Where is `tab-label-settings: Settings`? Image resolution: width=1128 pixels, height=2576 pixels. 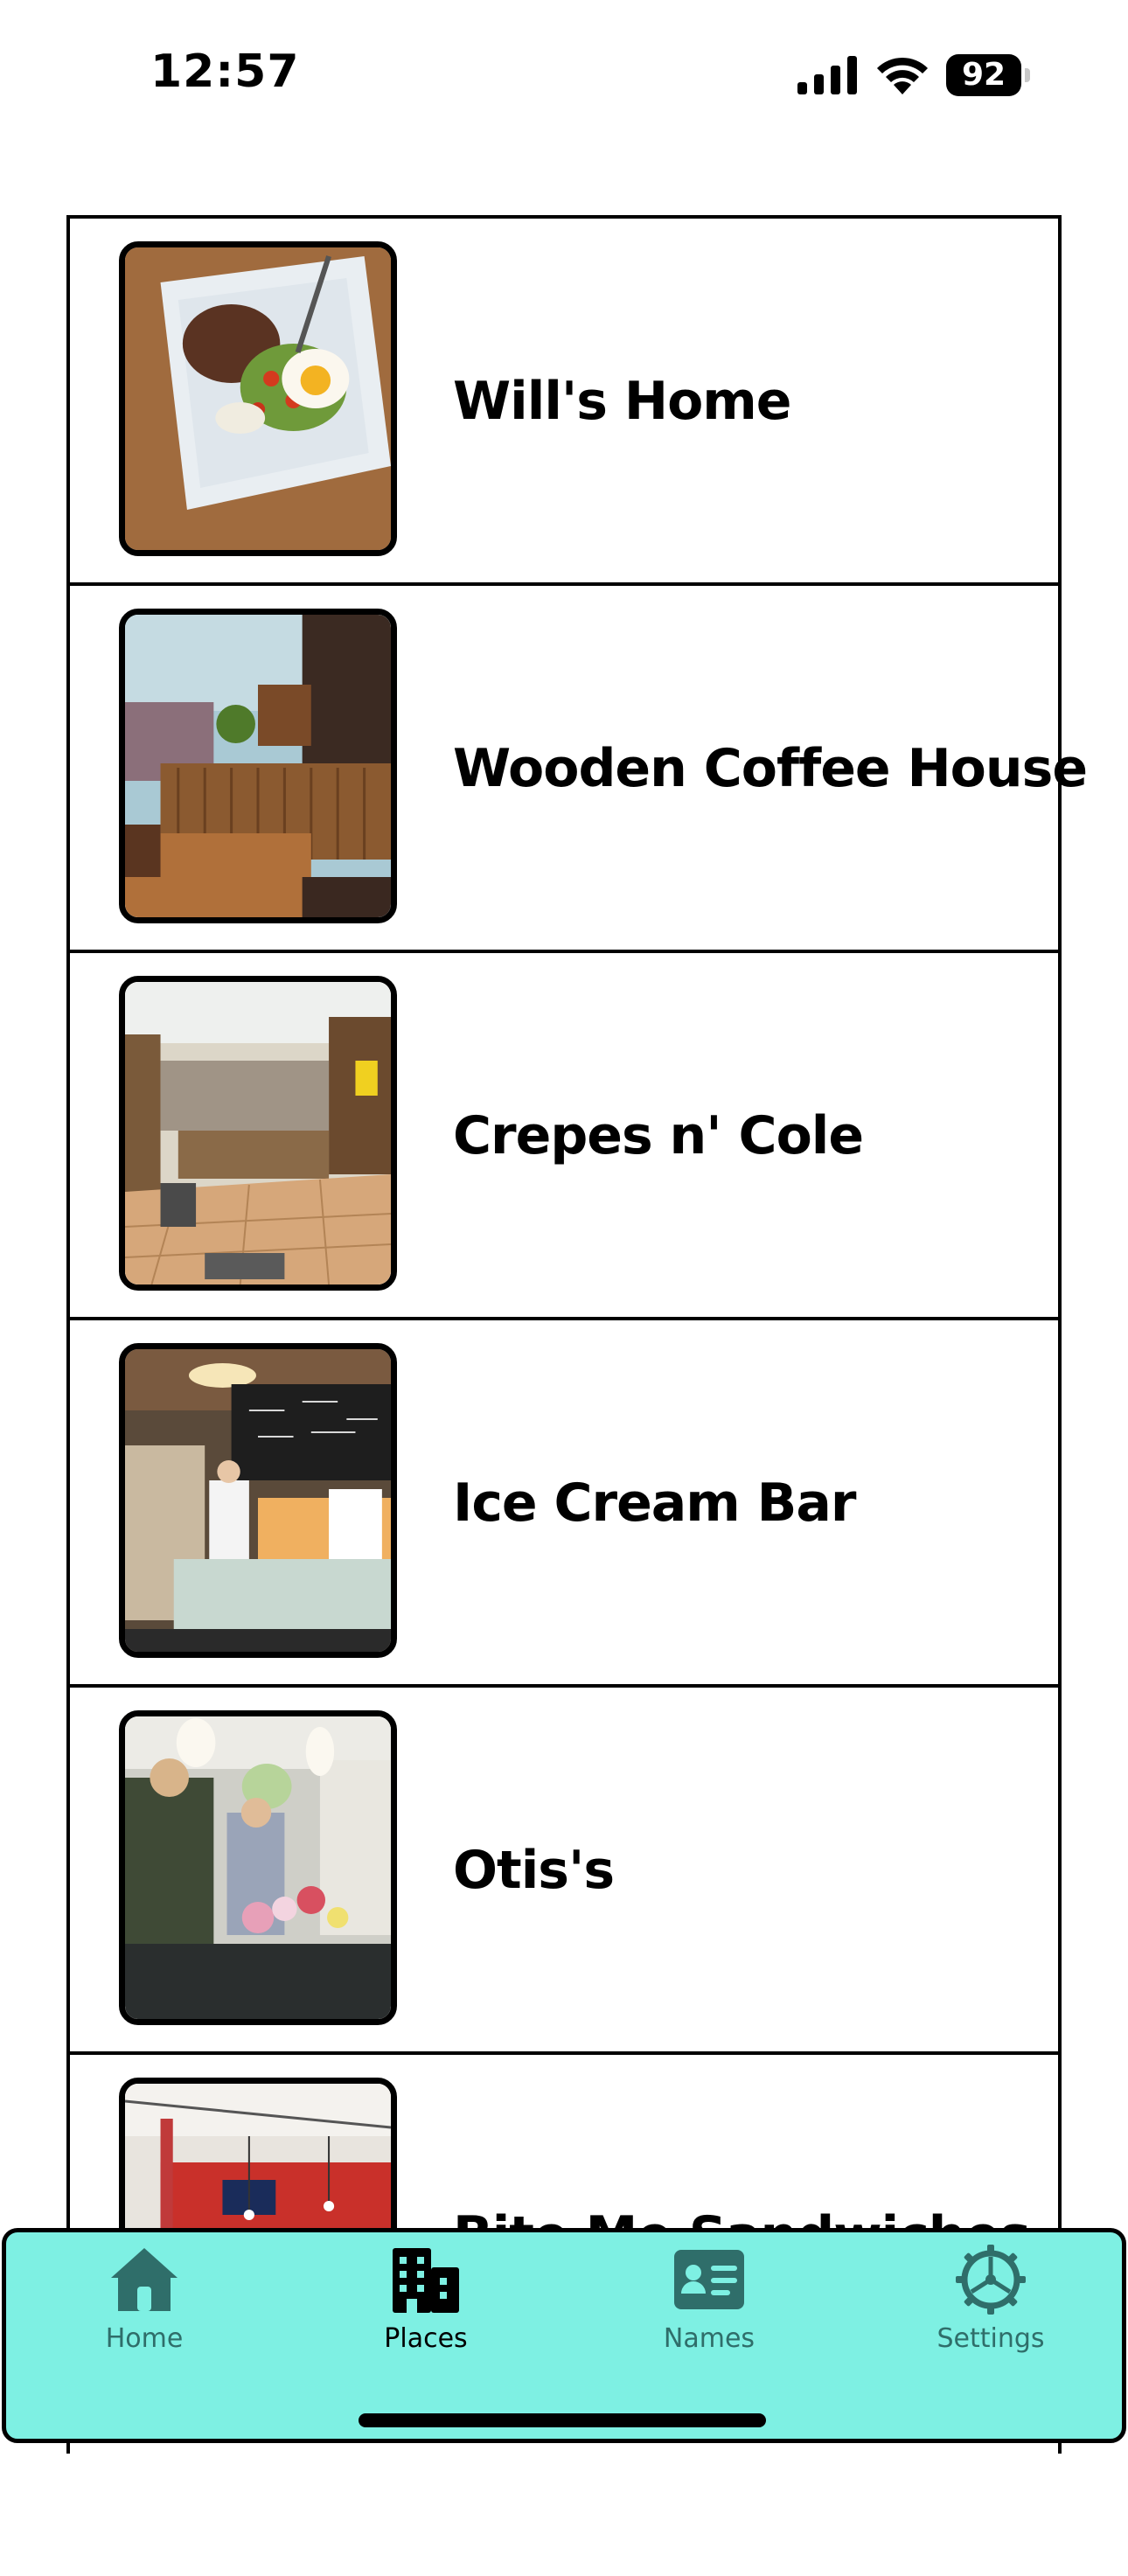
tab-label-settings: Settings is located at coordinates (991, 2338).